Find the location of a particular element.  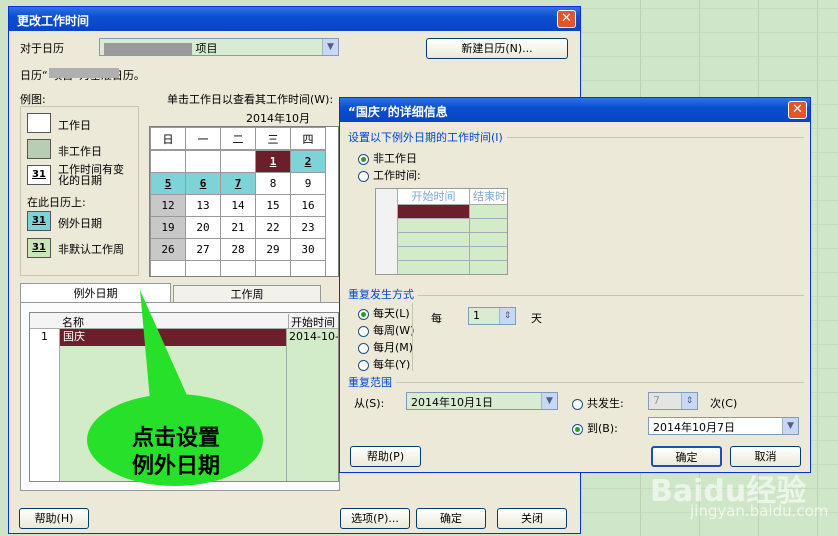

calendar-day: 19 is located at coordinates (168, 227).